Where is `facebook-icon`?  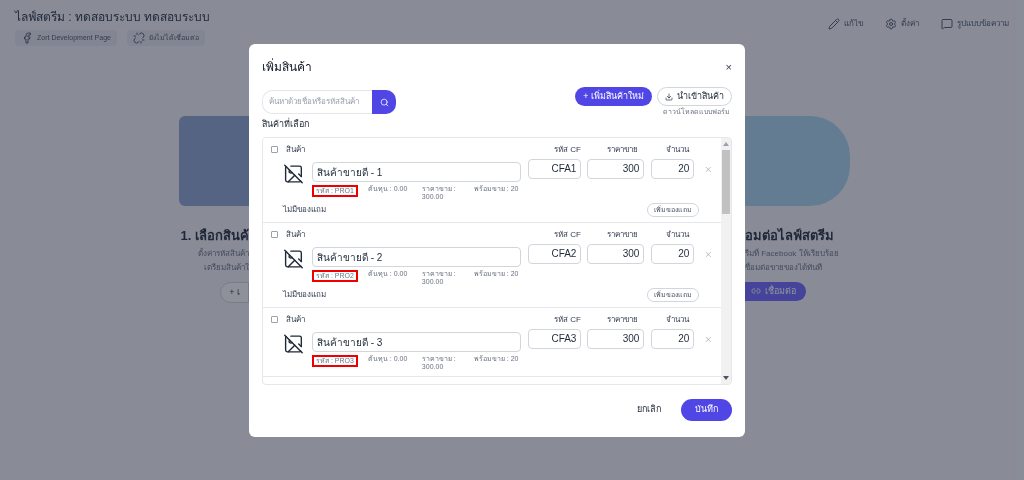 facebook-icon is located at coordinates (27, 38).